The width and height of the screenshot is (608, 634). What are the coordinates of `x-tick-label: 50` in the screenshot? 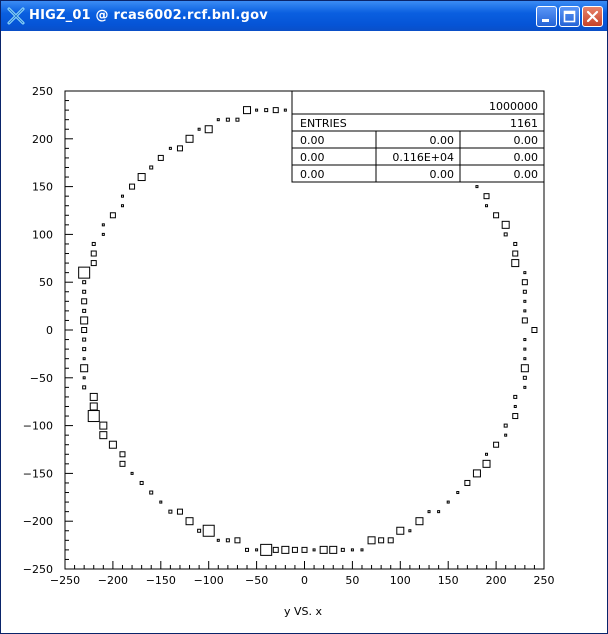 It's located at (352, 580).